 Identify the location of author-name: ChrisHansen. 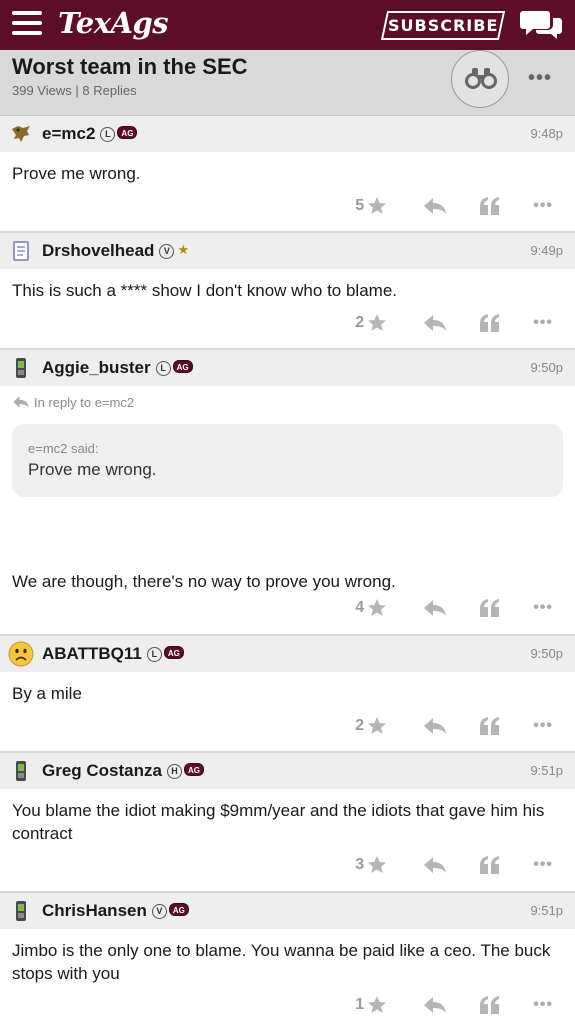
(94, 910).